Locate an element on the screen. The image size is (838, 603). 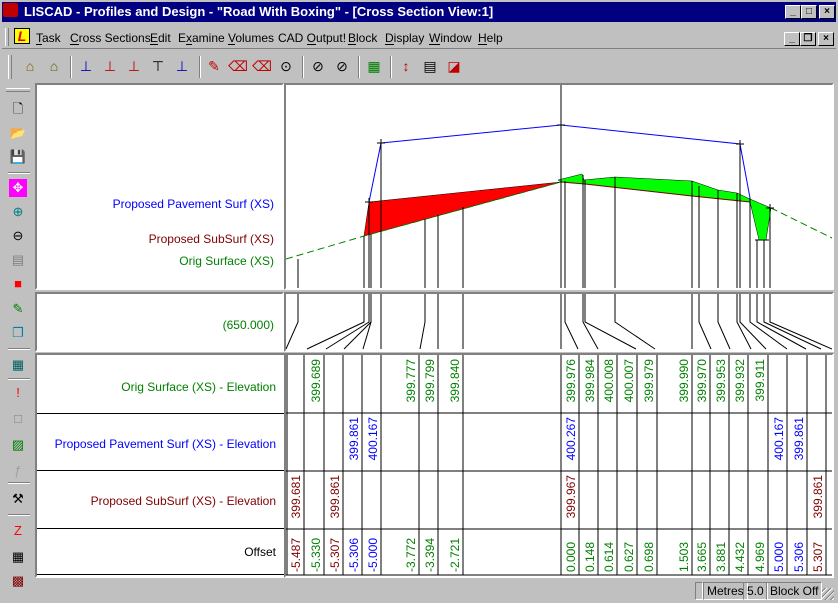
cell-orig-elevation: 399.976 is located at coordinates (571, 381).